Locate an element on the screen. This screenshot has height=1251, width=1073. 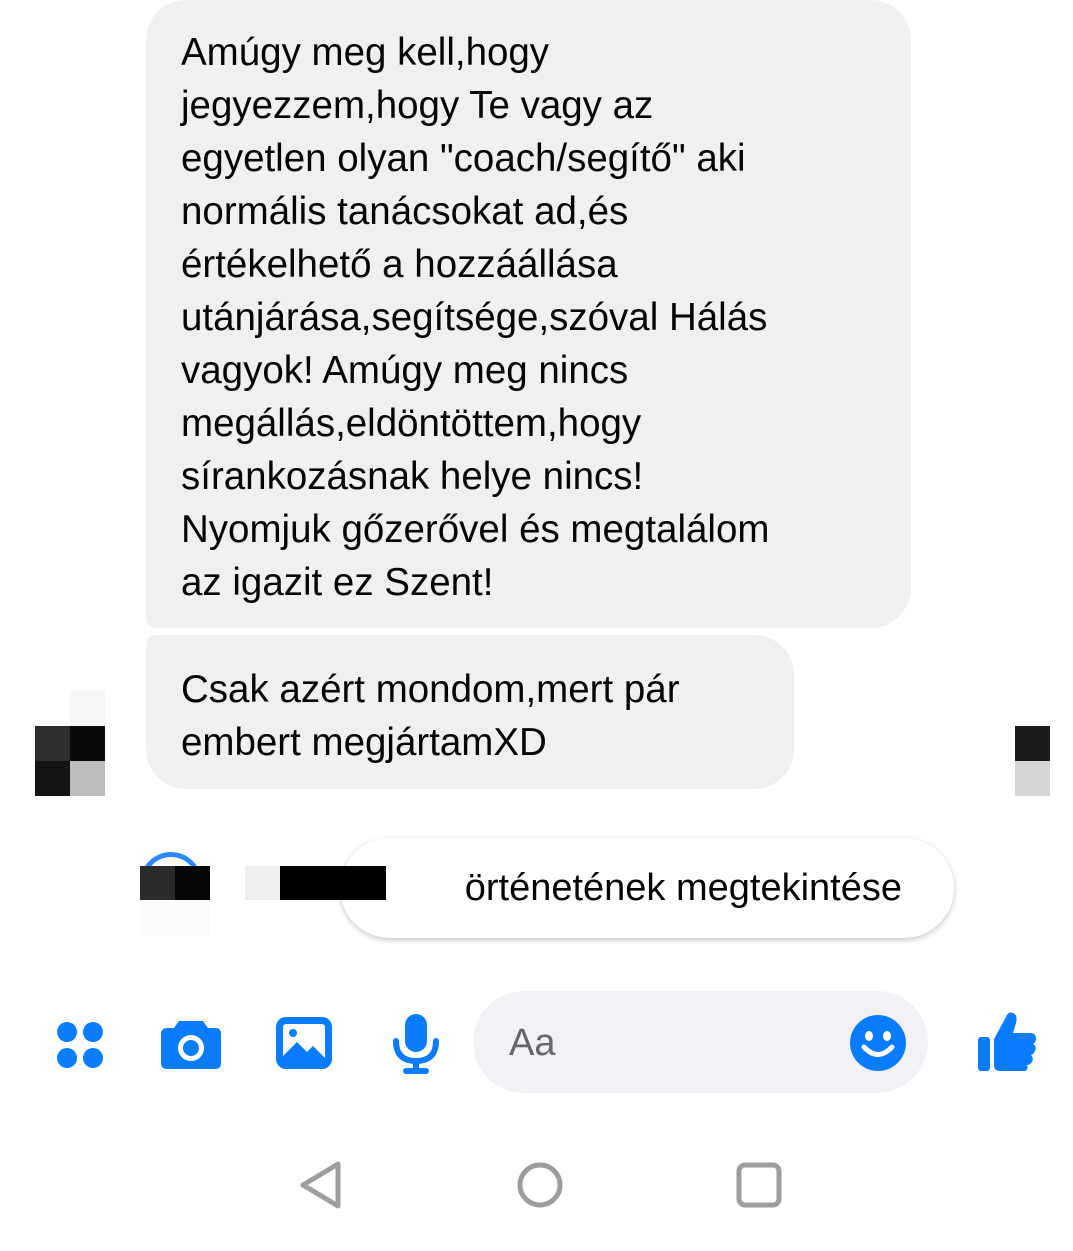
recents-button is located at coordinates (759, 1185).